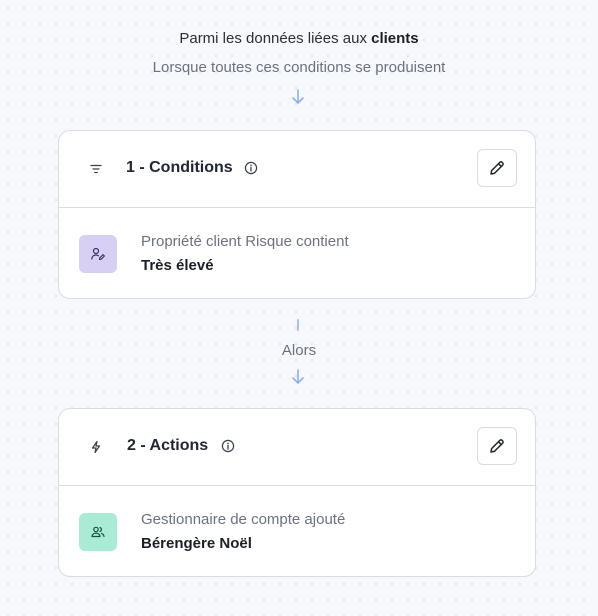 This screenshot has width=598, height=616. Describe the element at coordinates (96, 169) in the screenshot. I see `filter-icon` at that location.